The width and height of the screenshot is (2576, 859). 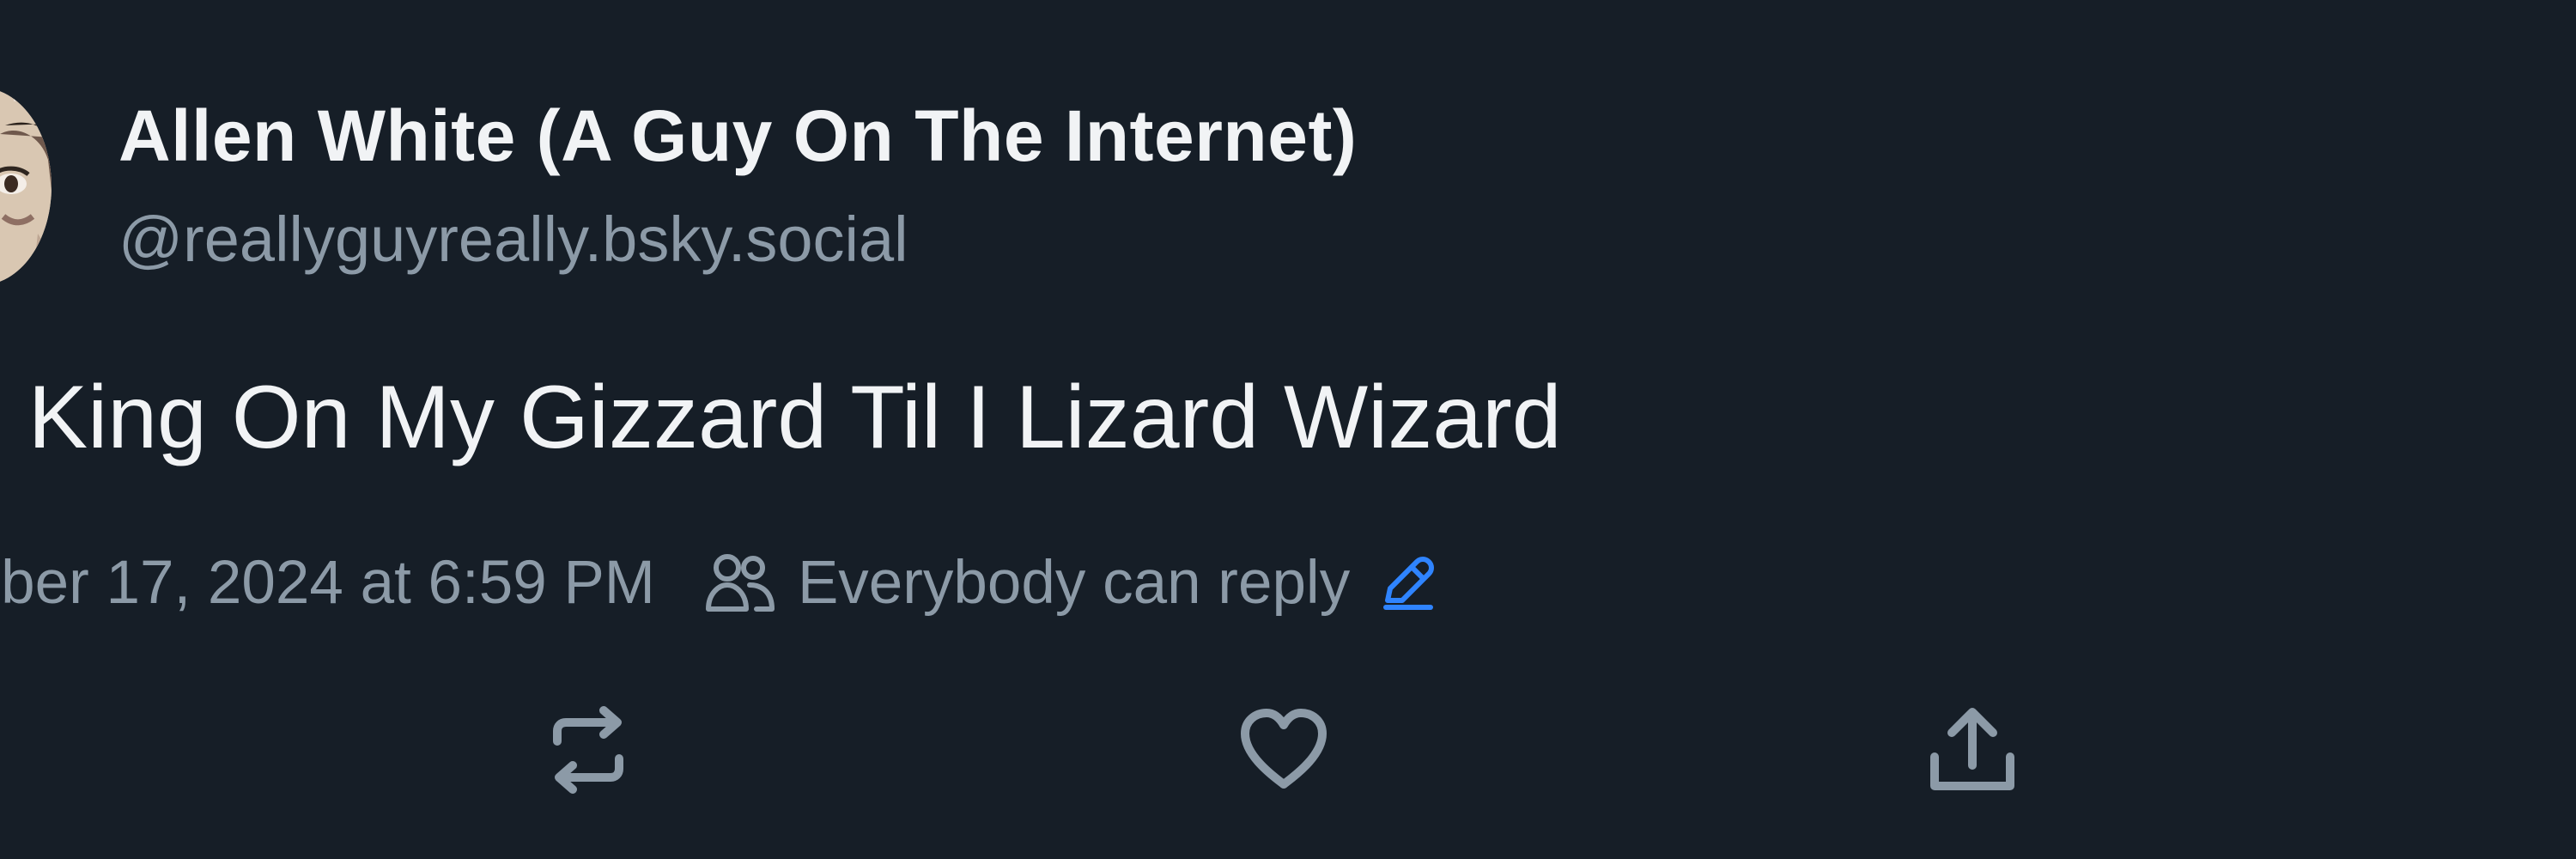 I want to click on heart-icon, so click(x=1284, y=749).